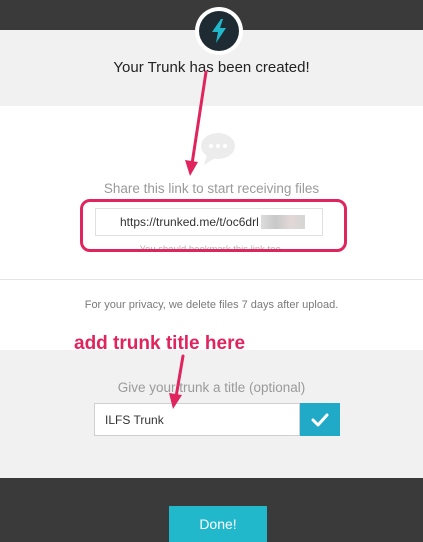 The height and width of the screenshot is (542, 423). What do you see at coordinates (211, 279) in the screenshot?
I see `section-divider` at bounding box center [211, 279].